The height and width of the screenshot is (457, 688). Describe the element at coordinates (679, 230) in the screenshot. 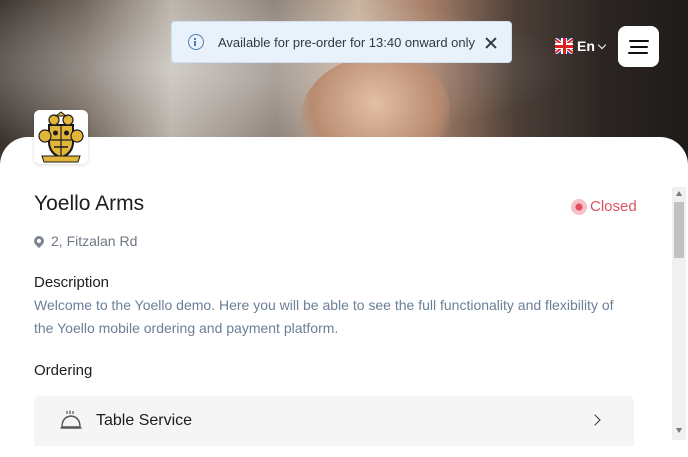

I see `scrollbar-thumb` at that location.